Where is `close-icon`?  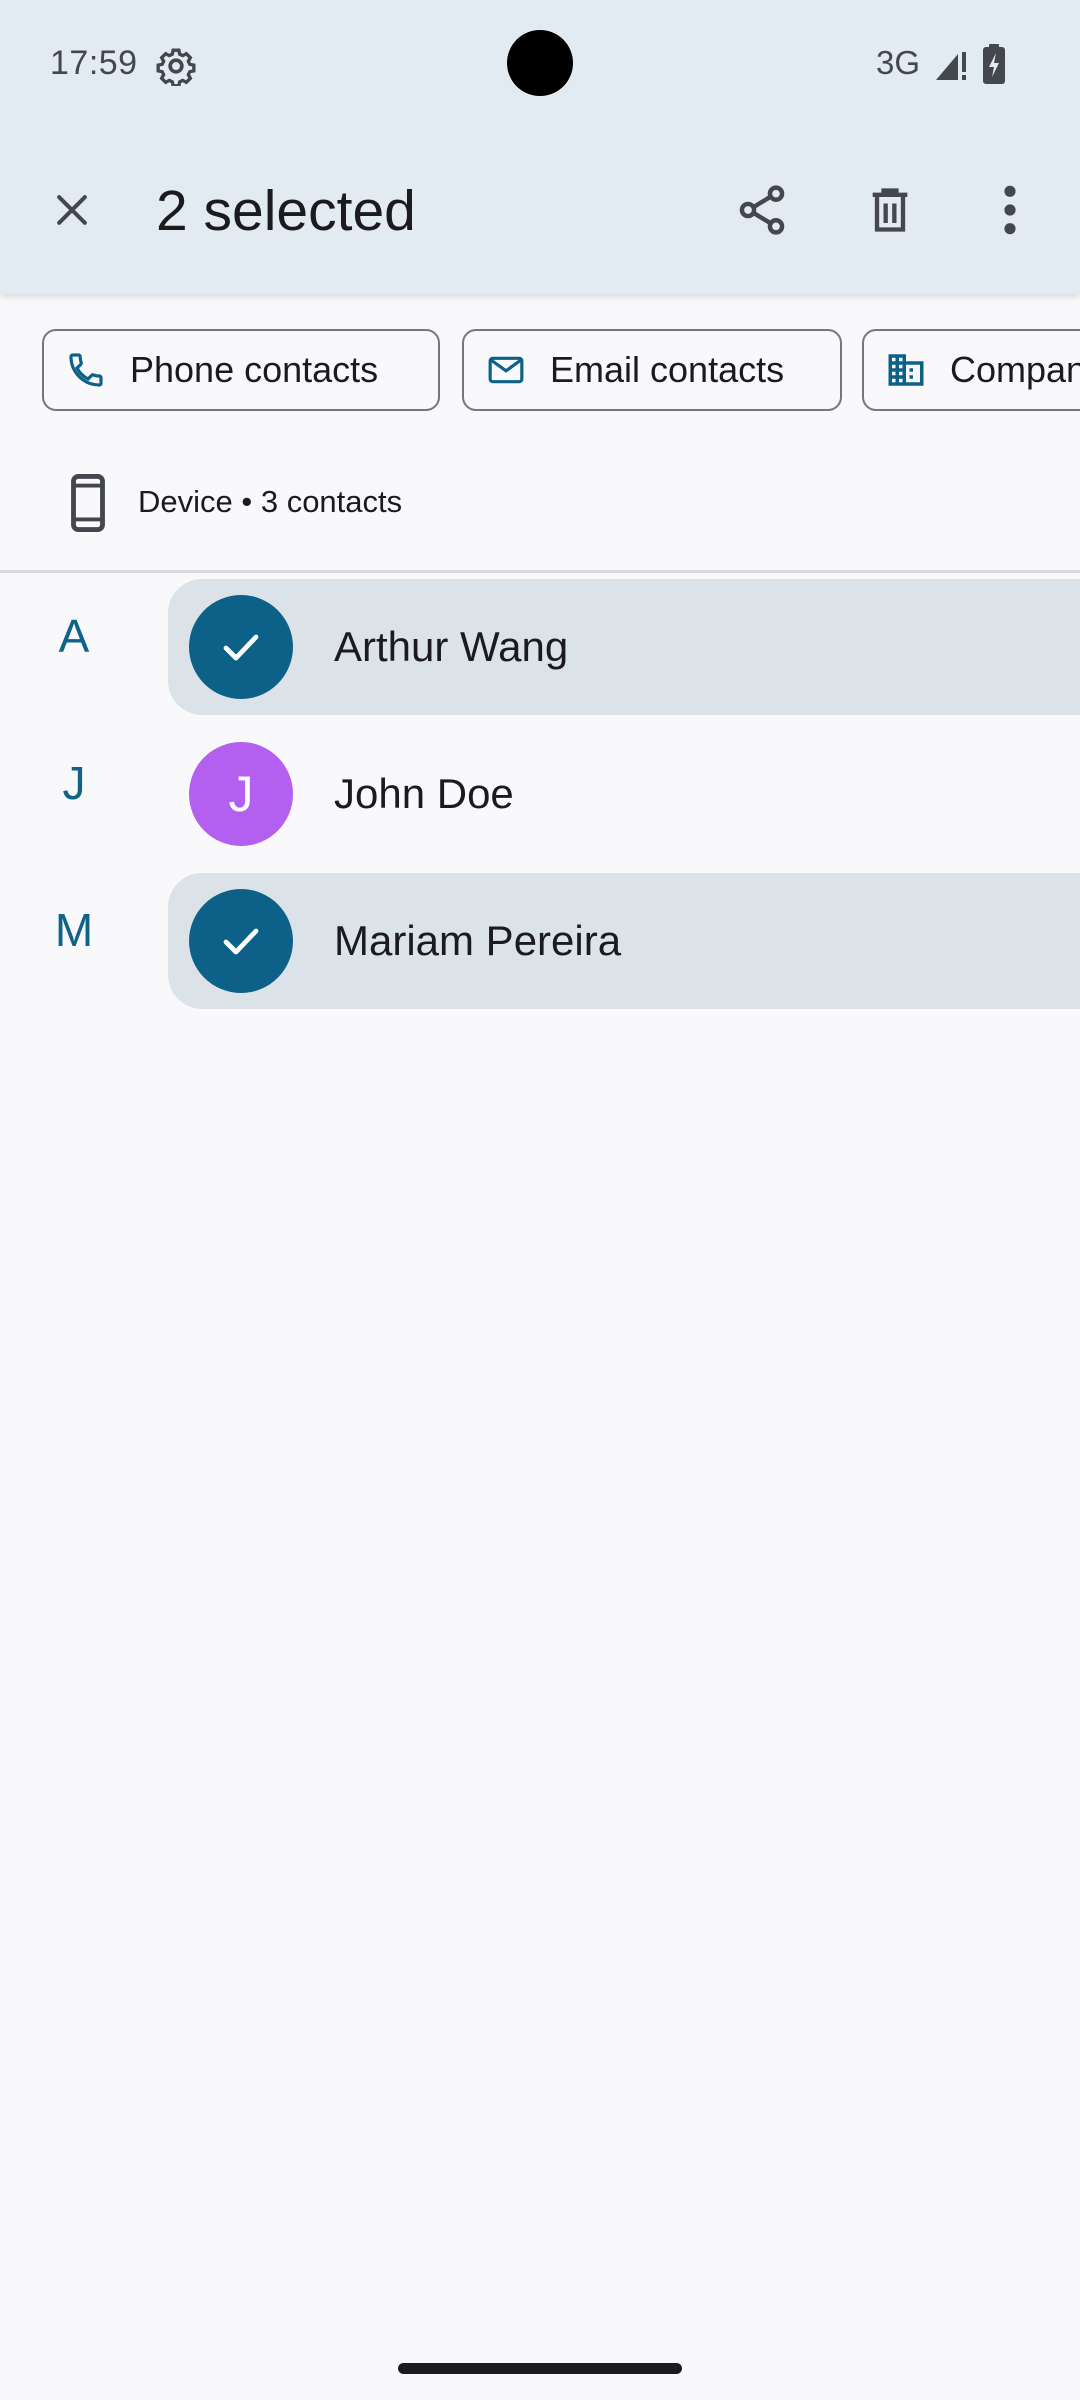
close-icon is located at coordinates (72, 210).